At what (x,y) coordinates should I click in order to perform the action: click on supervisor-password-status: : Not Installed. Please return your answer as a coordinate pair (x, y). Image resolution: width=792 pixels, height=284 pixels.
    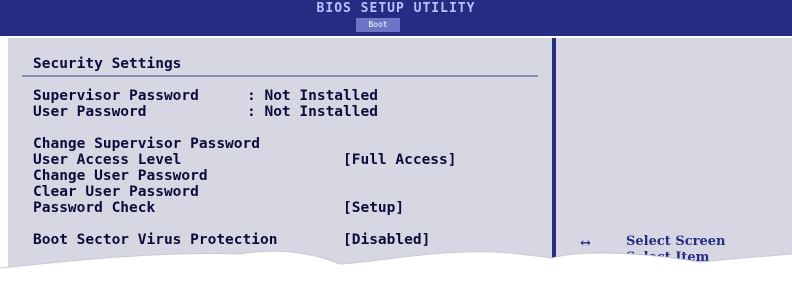
    Looking at the image, I should click on (312, 96).